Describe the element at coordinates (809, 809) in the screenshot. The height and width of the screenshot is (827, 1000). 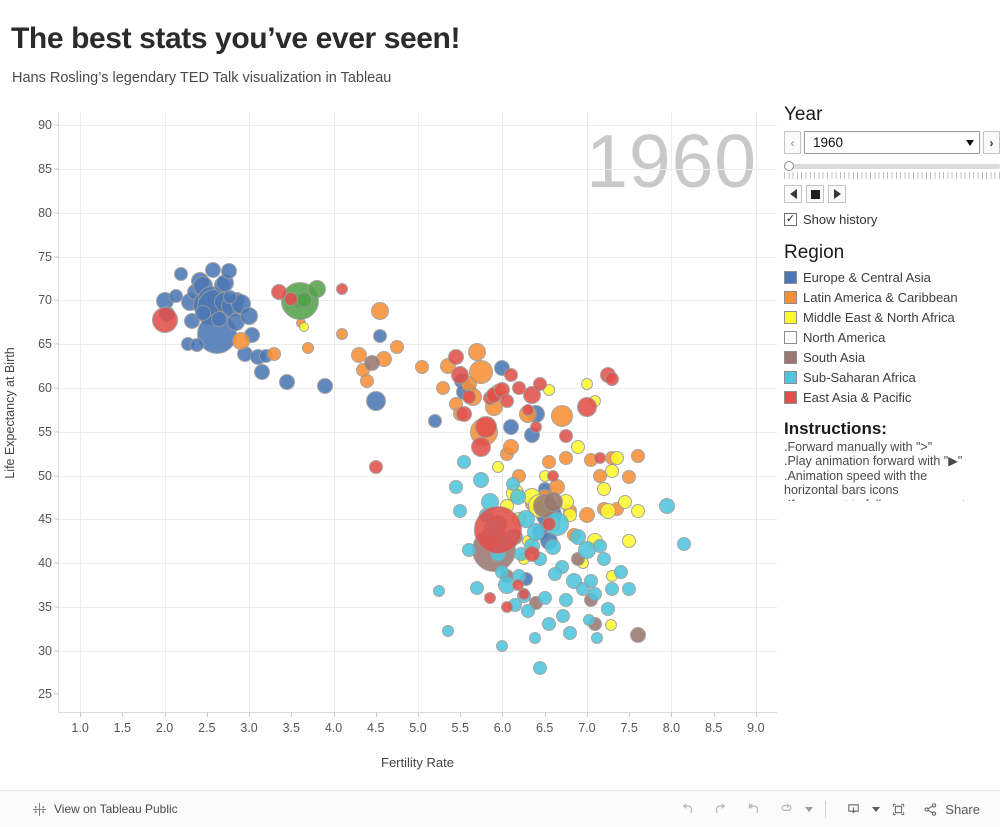
I see `refresh-dropdown-caret-icon` at that location.